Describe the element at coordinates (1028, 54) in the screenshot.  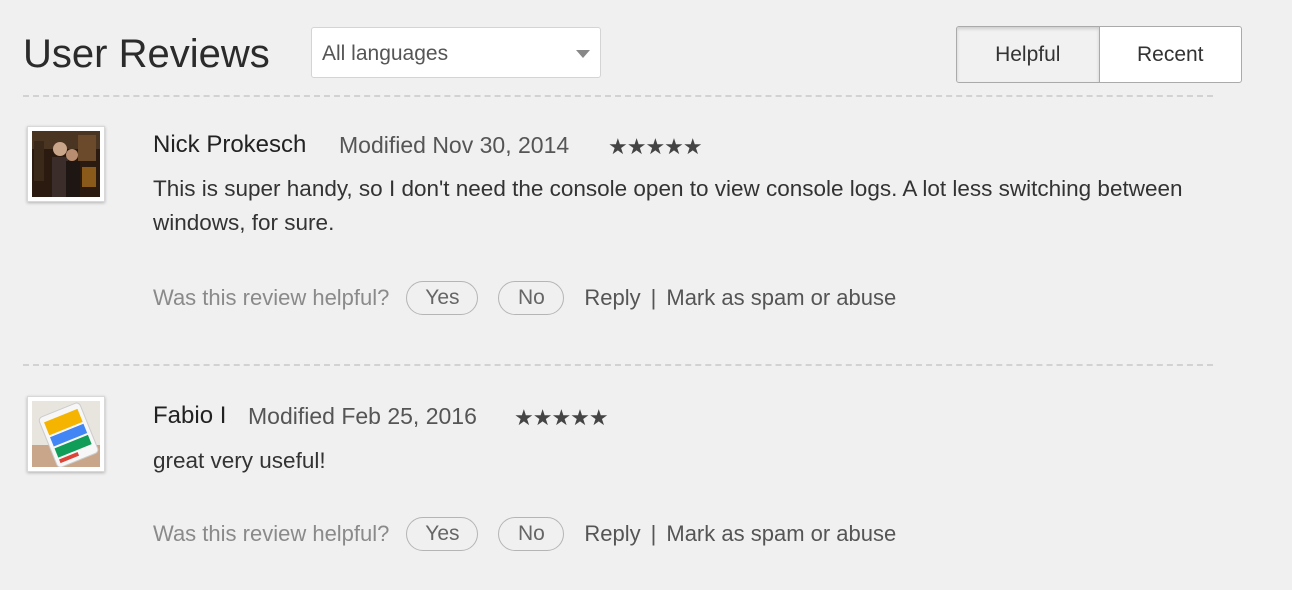
I see `sort-helpful-button: Helpful` at that location.